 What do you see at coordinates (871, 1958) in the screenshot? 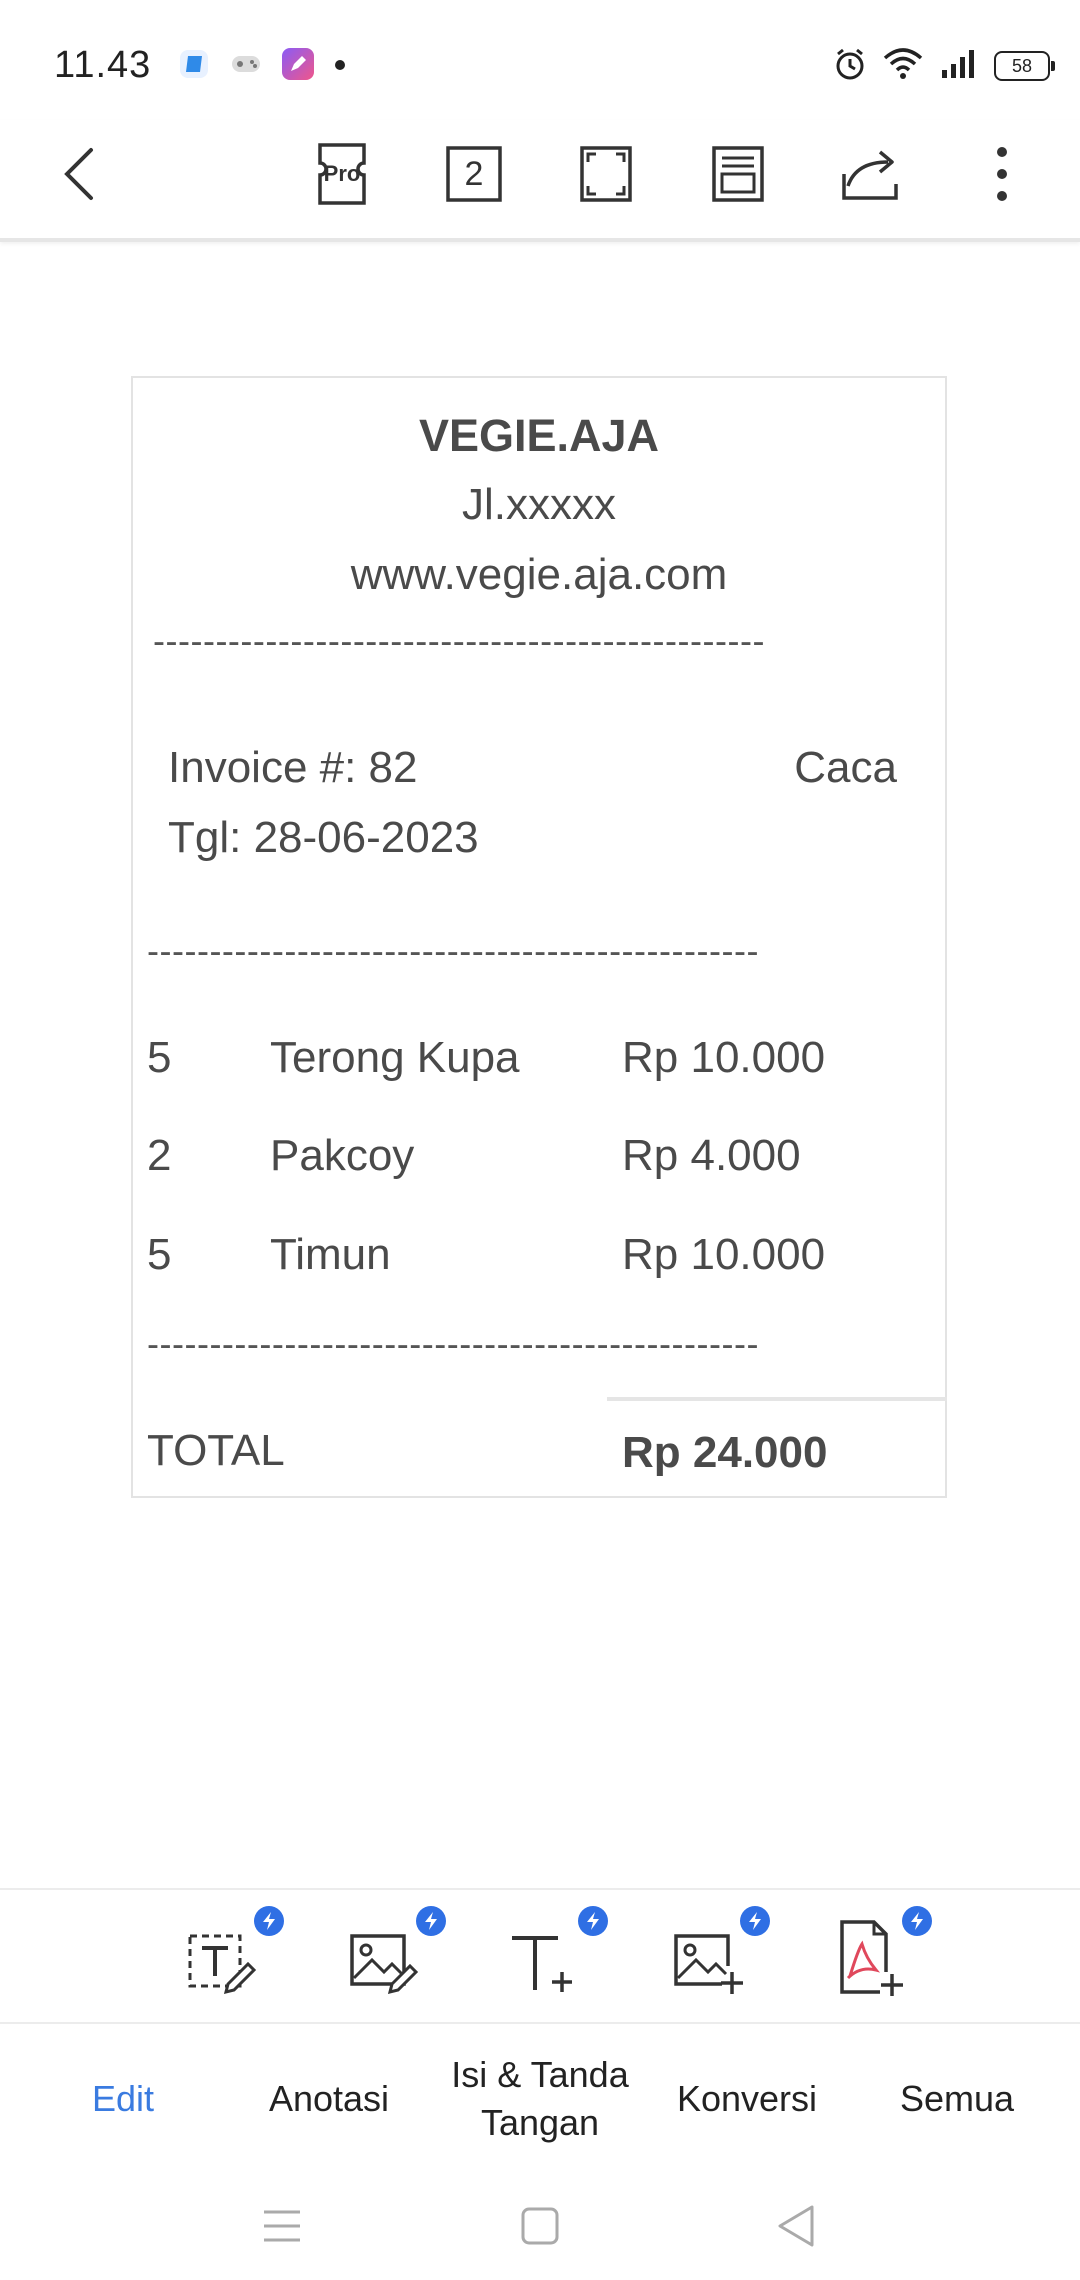
I see `pdf-convert-icon` at bounding box center [871, 1958].